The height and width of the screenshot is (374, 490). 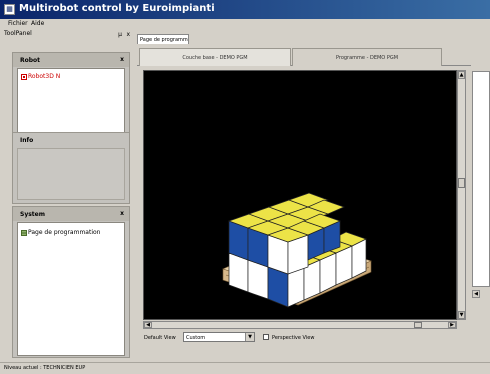 What do you see at coordinates (160, 338) in the screenshot?
I see `default-view-label: Default View` at bounding box center [160, 338].